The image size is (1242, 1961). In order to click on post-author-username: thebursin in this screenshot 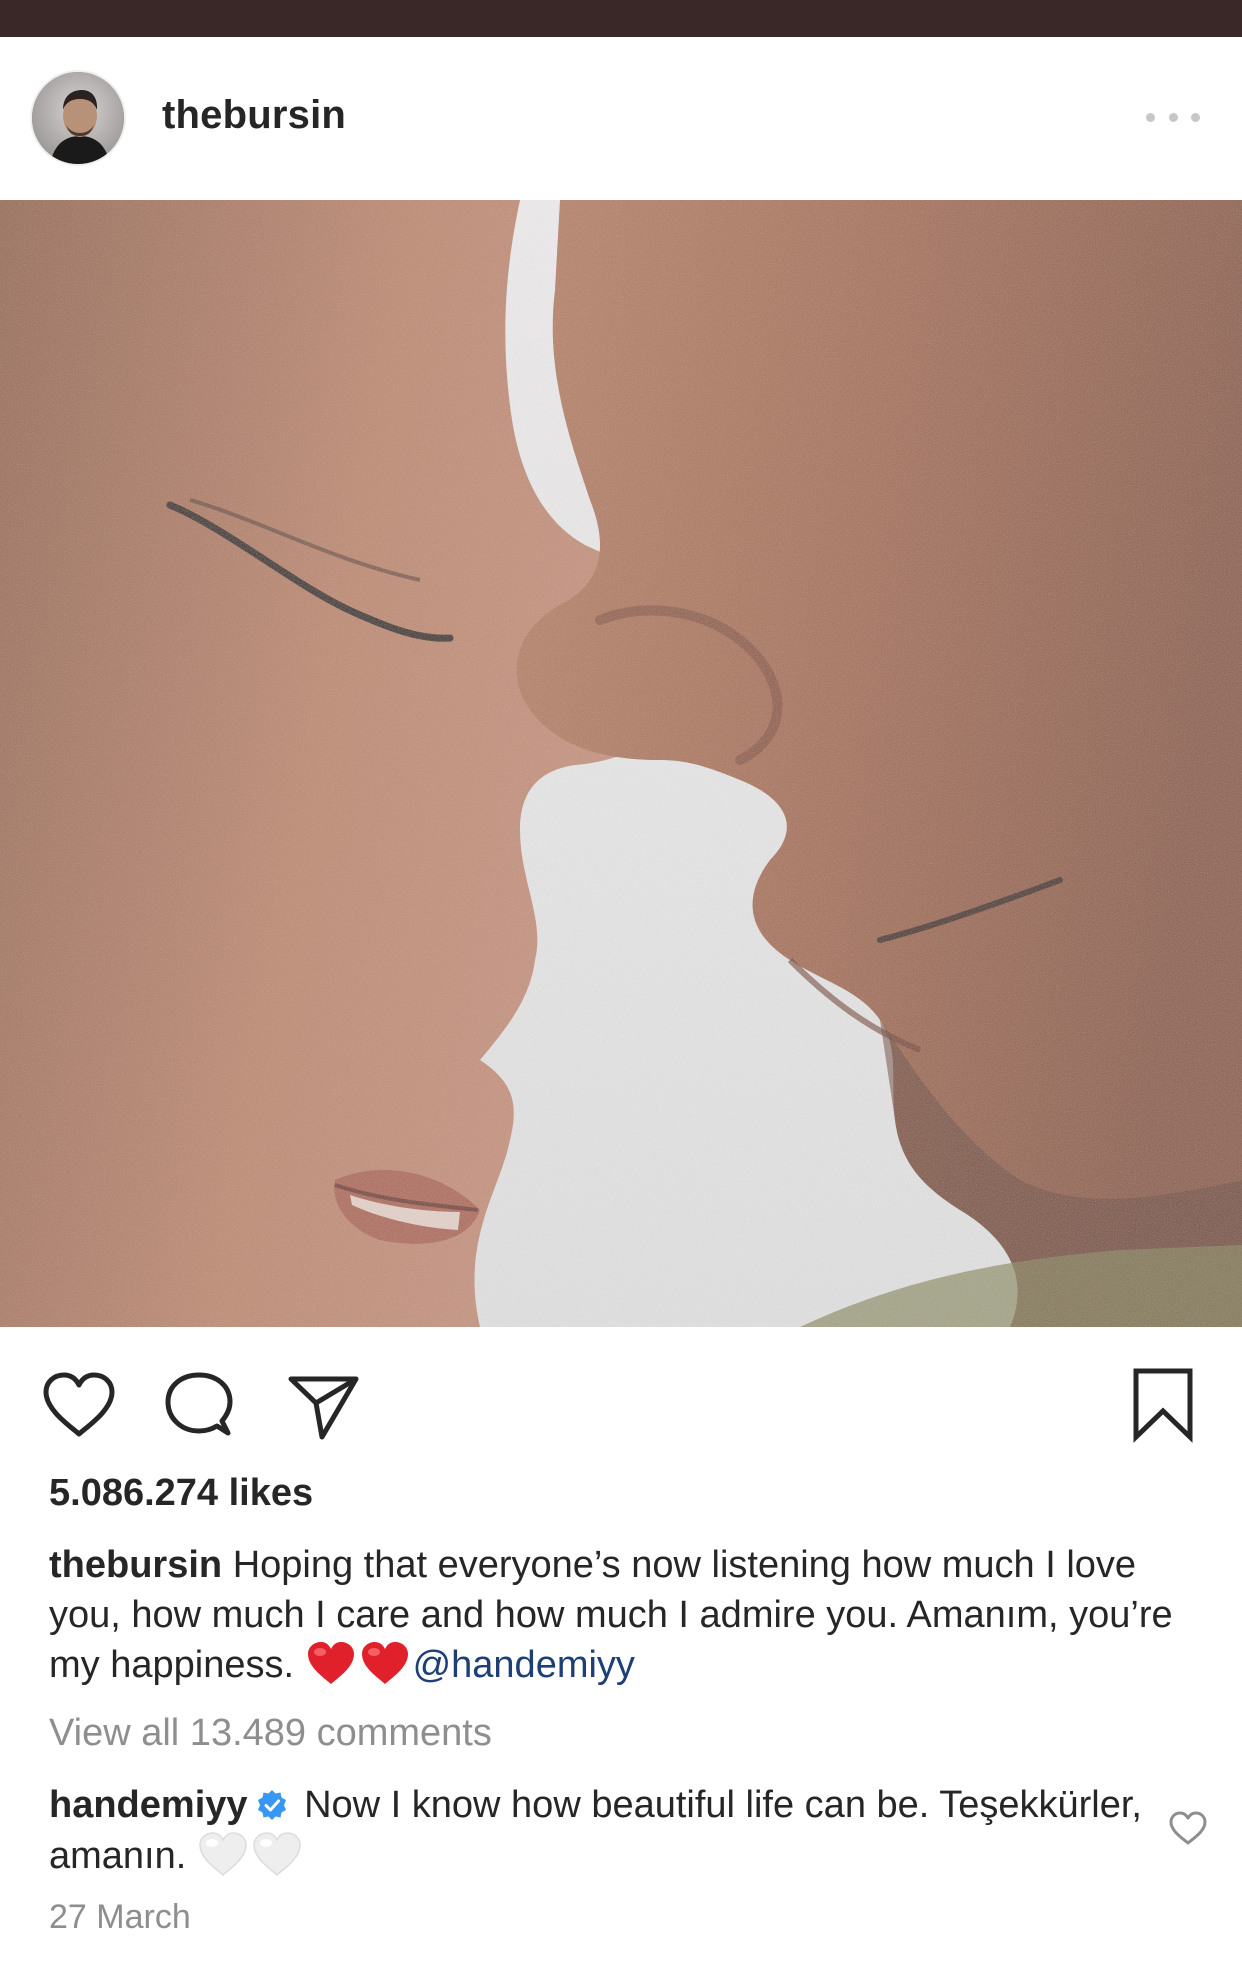, I will do `click(254, 115)`.